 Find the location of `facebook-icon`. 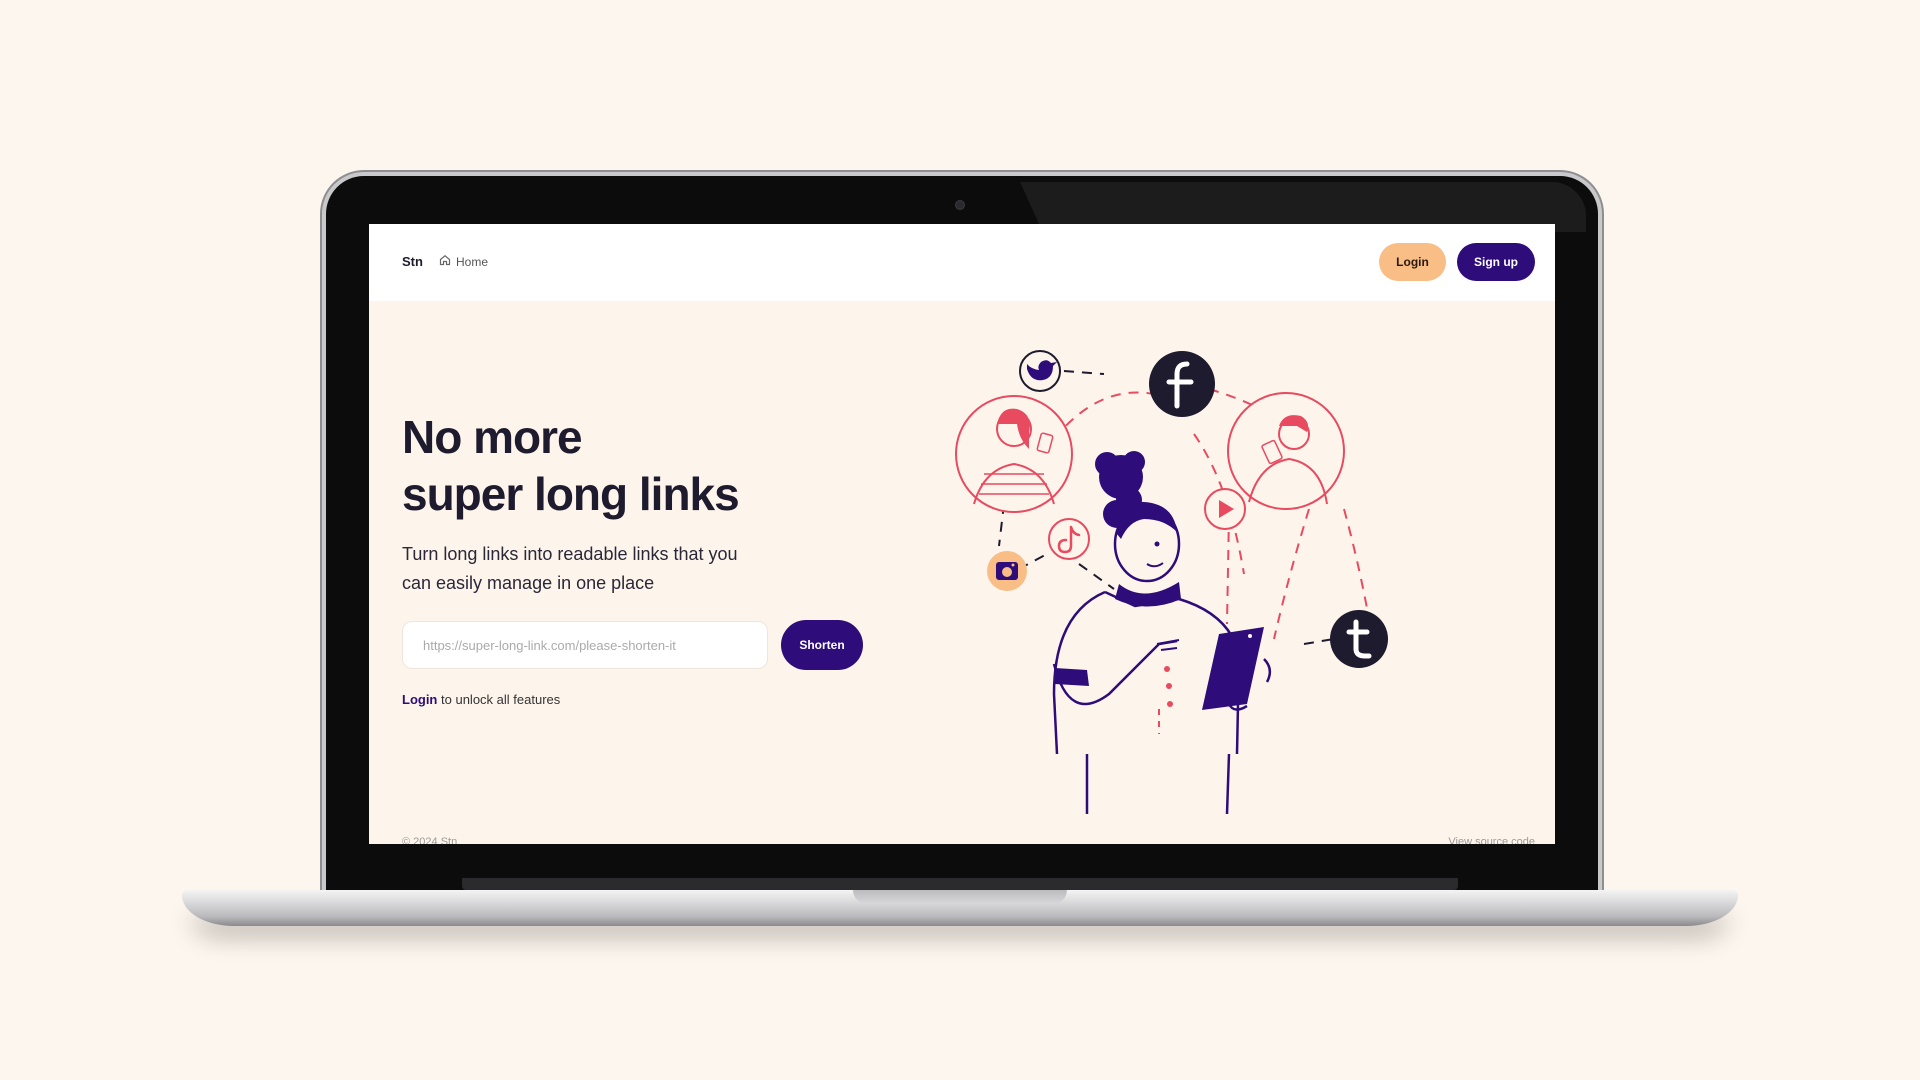

facebook-icon is located at coordinates (1182, 384).